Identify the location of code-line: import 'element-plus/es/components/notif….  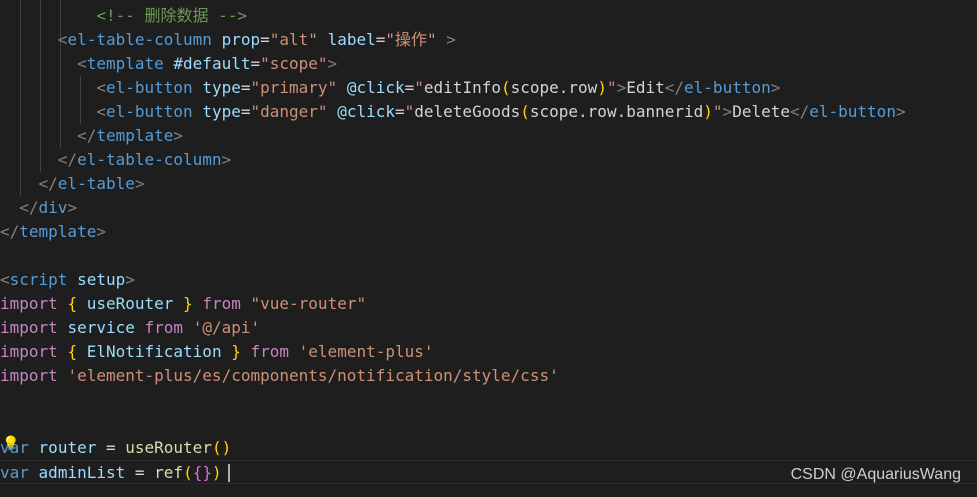
(488, 376).